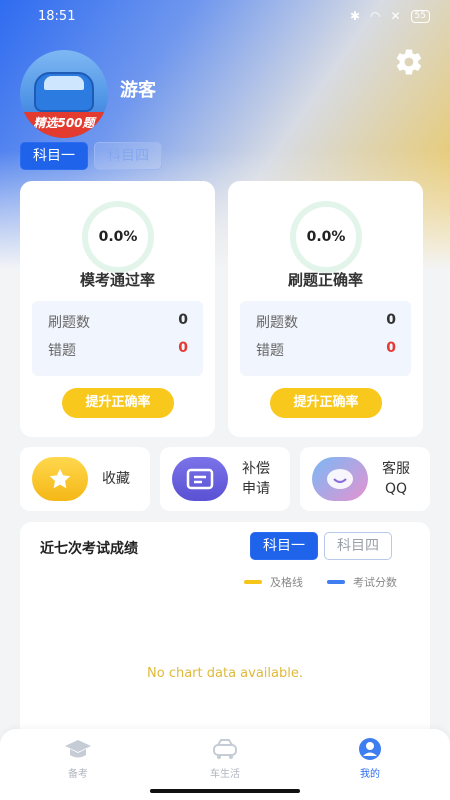 Image resolution: width=450 pixels, height=800 pixels. What do you see at coordinates (340, 479) in the screenshot?
I see `customer-service-icon` at bounding box center [340, 479].